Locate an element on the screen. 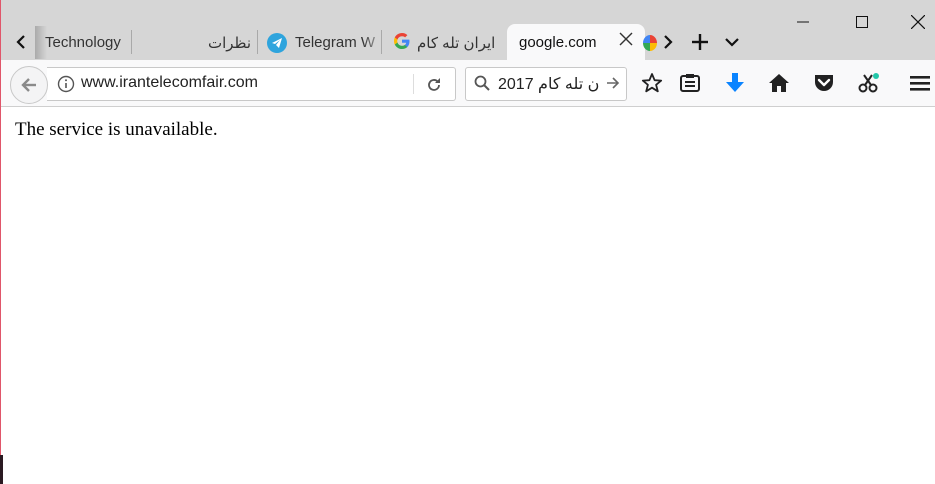  tab-irantelecom-search: ایران تله کام is located at coordinates (448, 42).